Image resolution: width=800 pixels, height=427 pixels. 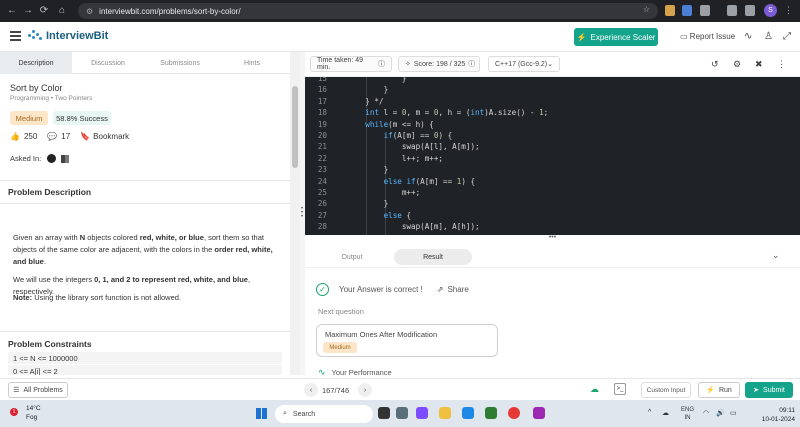 What do you see at coordinates (733, 413) in the screenshot?
I see `battery-icon: ▭` at bounding box center [733, 413].